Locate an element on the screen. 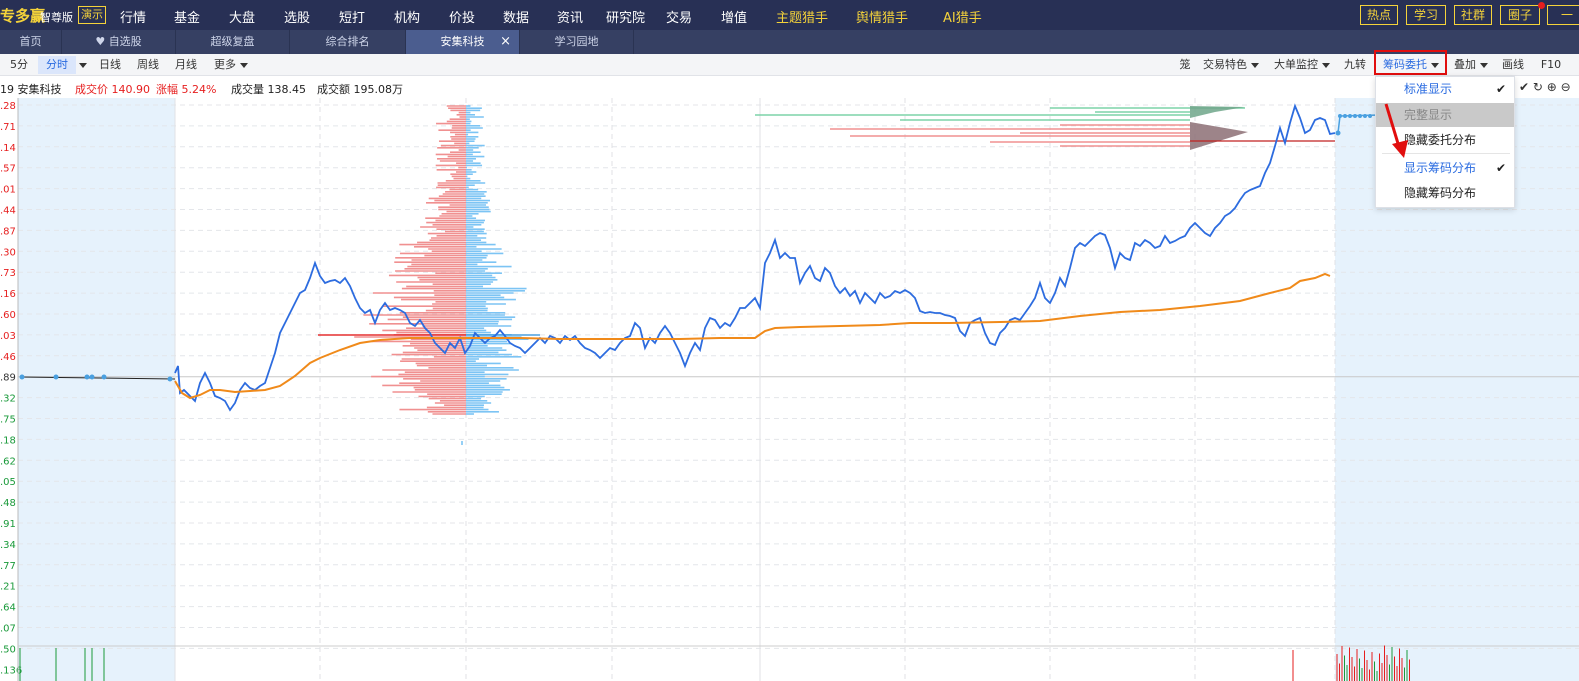 This screenshot has width=1579, height=681. tab-stock-anji: 安集科技 × is located at coordinates (463, 42).